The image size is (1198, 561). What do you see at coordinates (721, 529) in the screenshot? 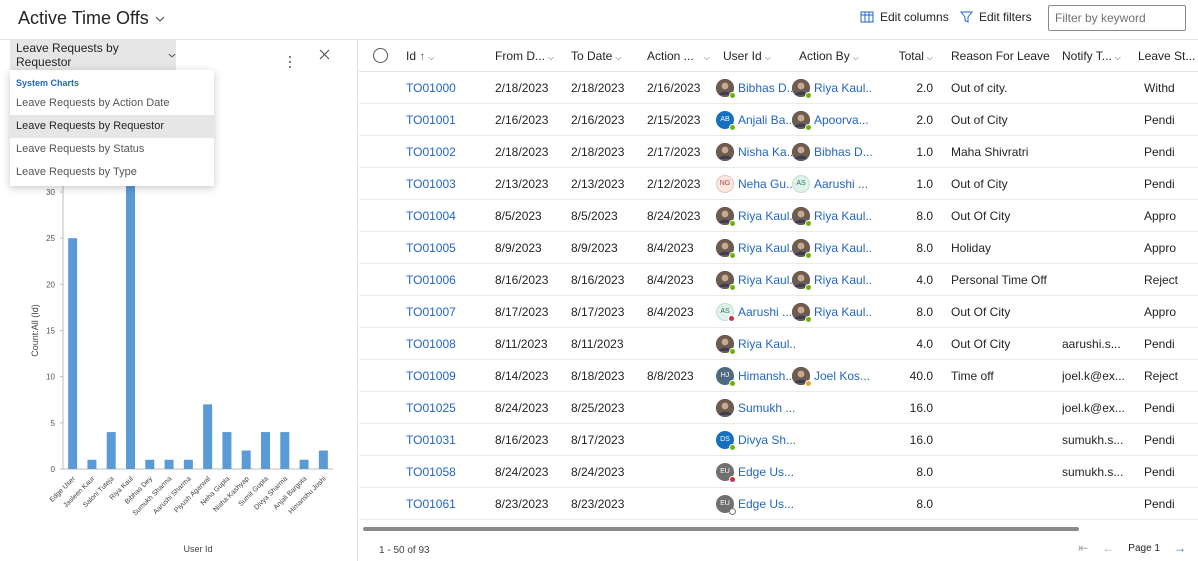
I see `horizontal-scrollbar` at bounding box center [721, 529].